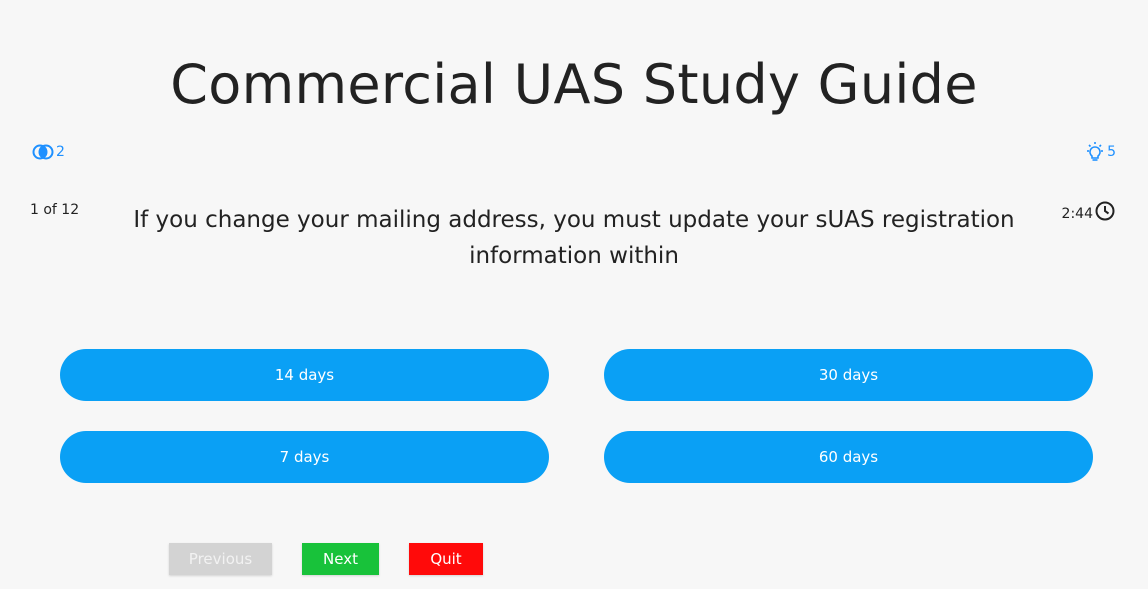  I want to click on answer-option-4: 60 days, so click(848, 457).